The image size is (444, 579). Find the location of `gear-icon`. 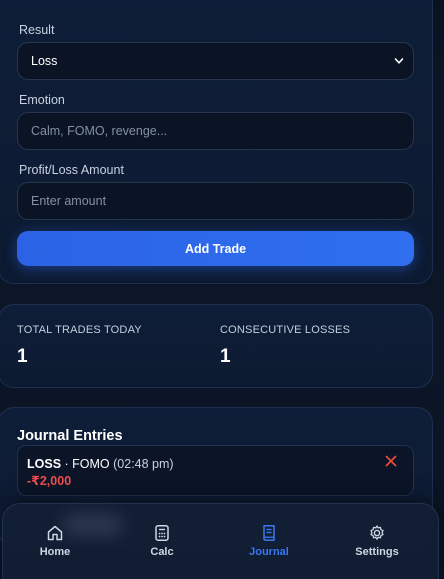

gear-icon is located at coordinates (377, 532).